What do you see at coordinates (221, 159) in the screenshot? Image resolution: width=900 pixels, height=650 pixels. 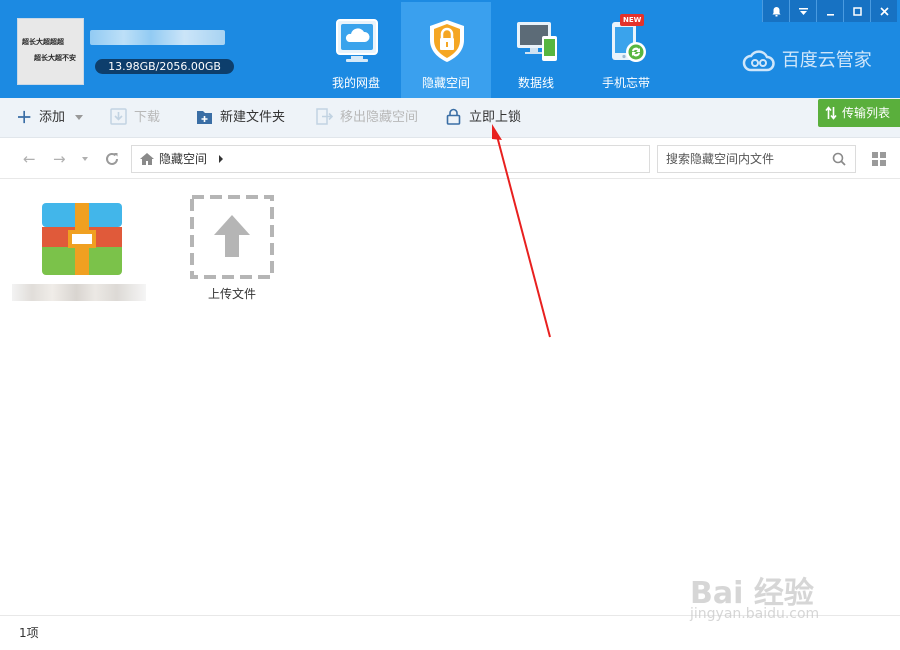 I see `breadcrumb-arrow-icon` at bounding box center [221, 159].